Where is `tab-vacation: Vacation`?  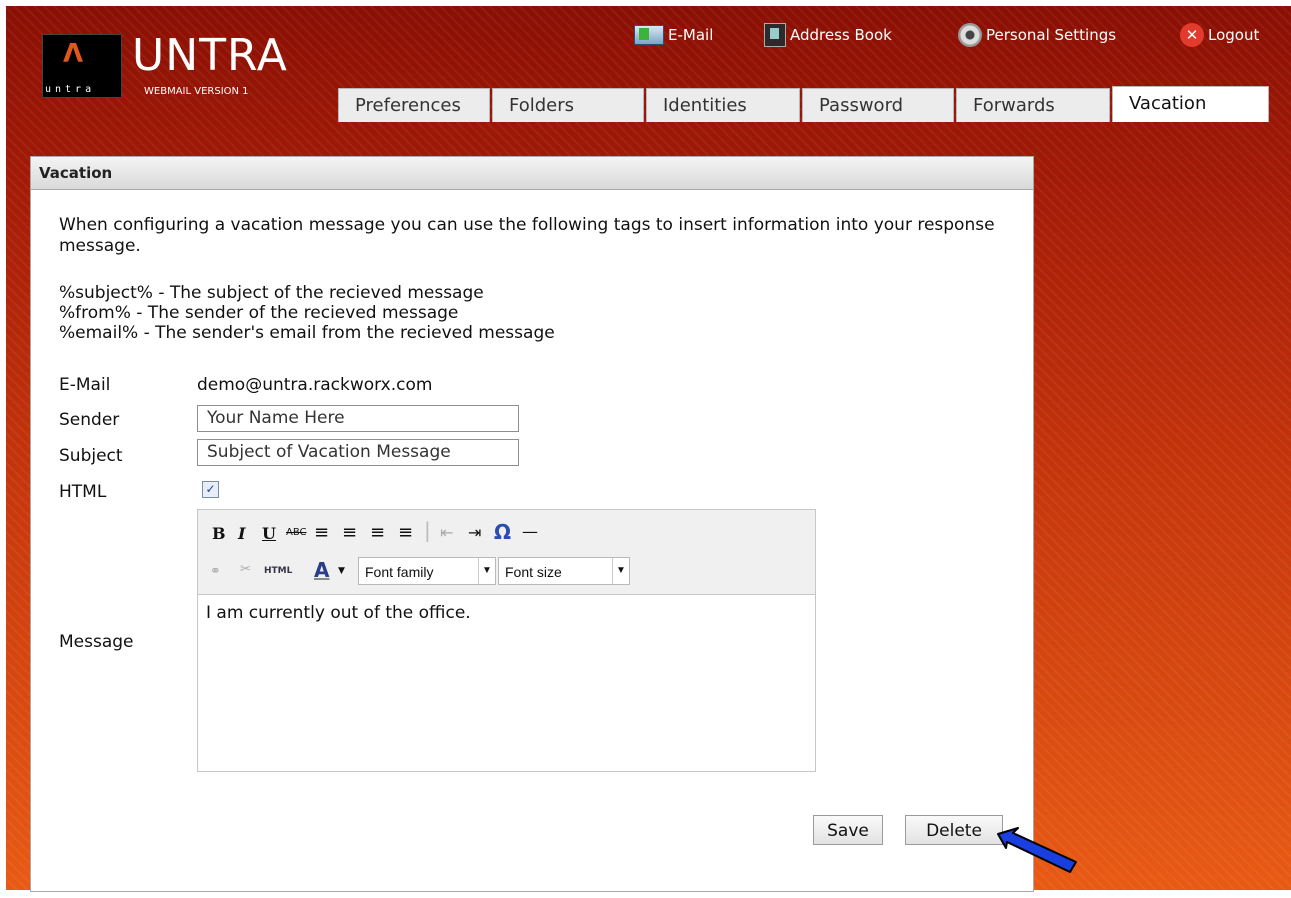
tab-vacation: Vacation is located at coordinates (1190, 104).